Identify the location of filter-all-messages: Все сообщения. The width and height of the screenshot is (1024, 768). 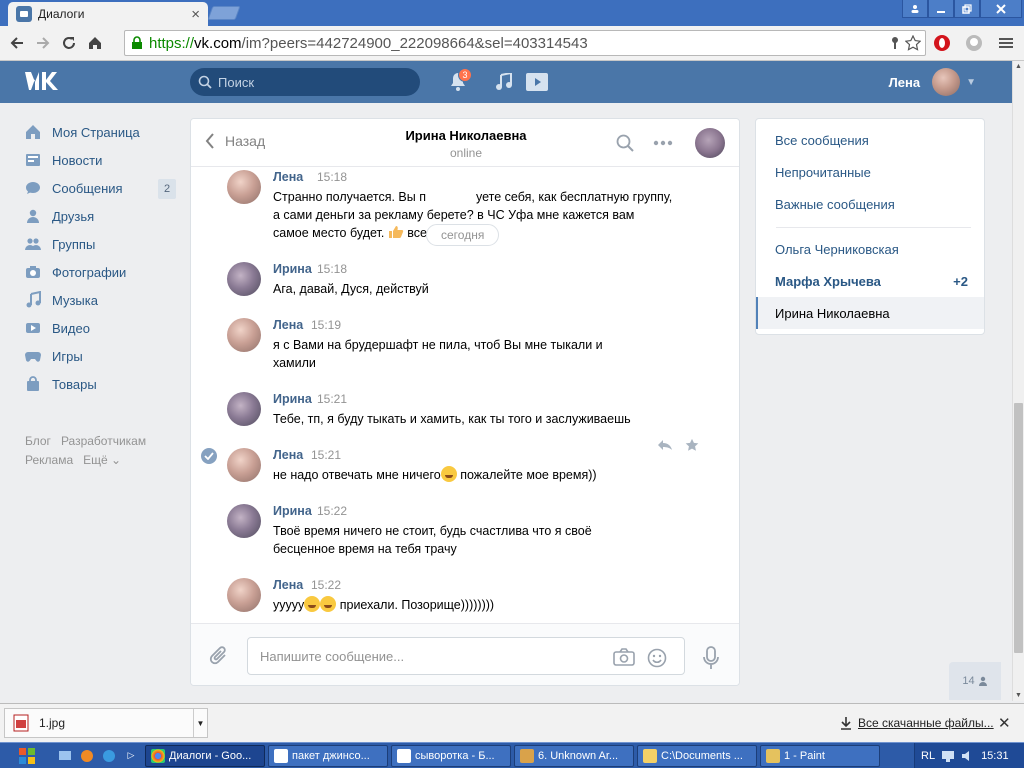
(870, 140).